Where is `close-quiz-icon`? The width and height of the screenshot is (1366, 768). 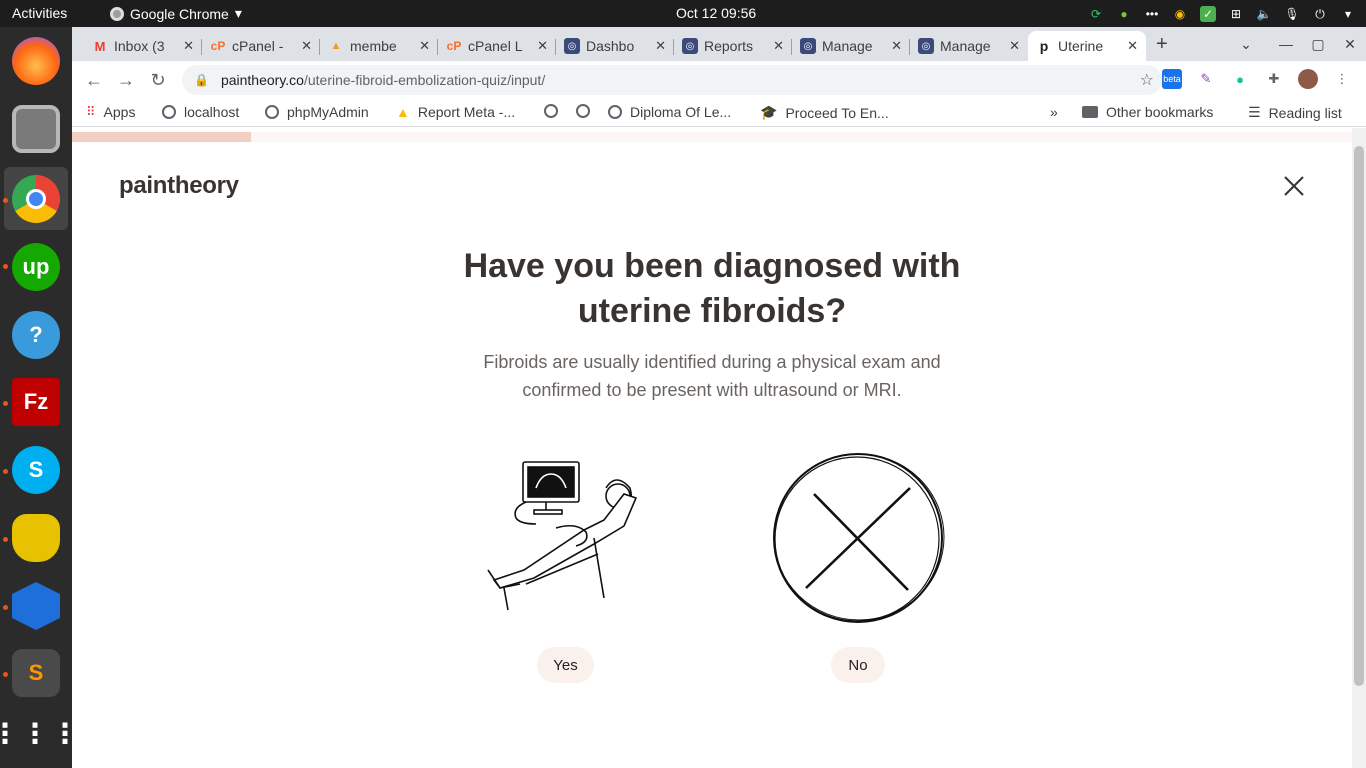
close-quiz-icon is located at coordinates (1294, 186).